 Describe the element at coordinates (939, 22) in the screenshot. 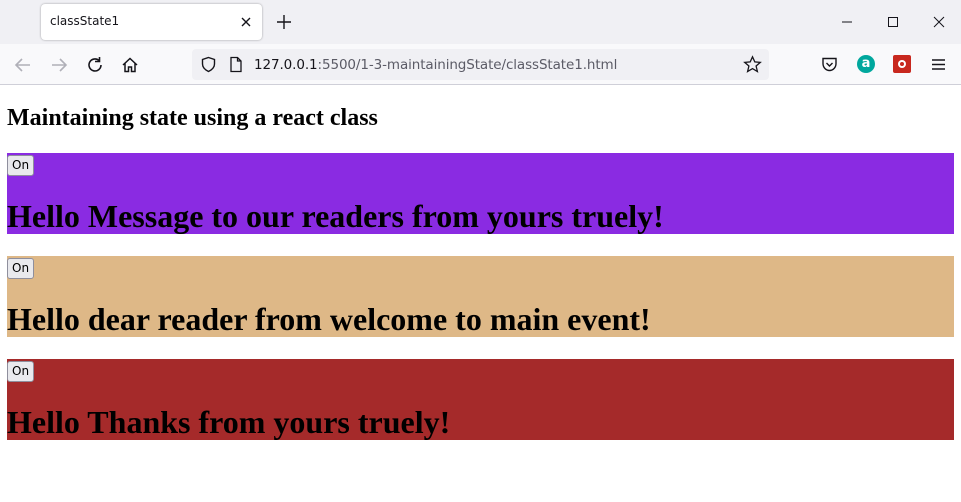

I see `window-close-icon` at that location.